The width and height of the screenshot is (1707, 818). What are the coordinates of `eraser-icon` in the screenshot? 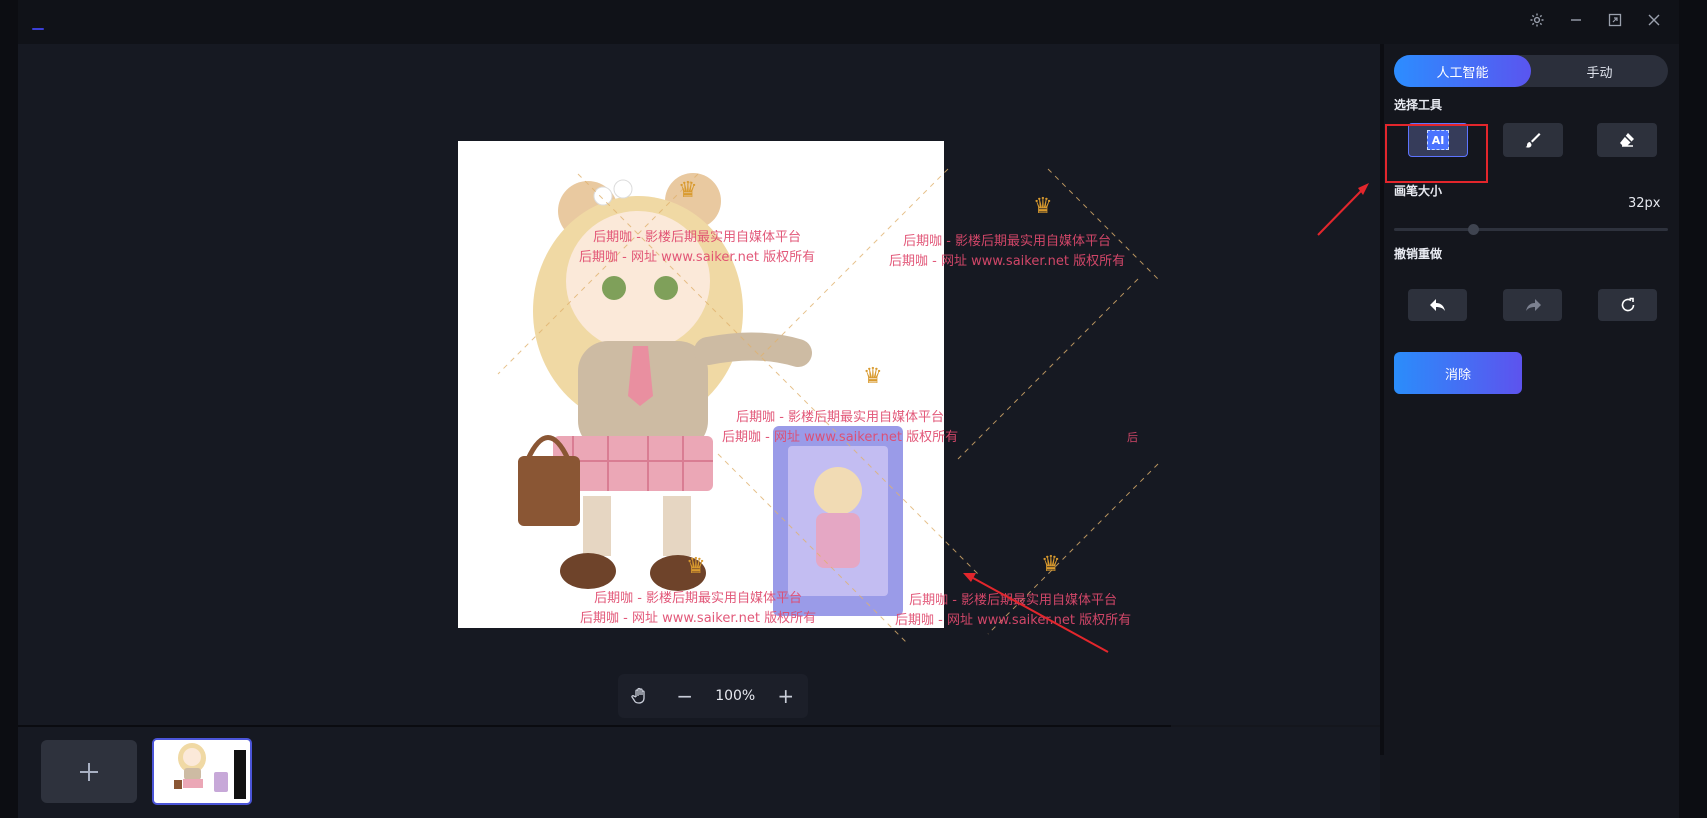 It's located at (1627, 140).